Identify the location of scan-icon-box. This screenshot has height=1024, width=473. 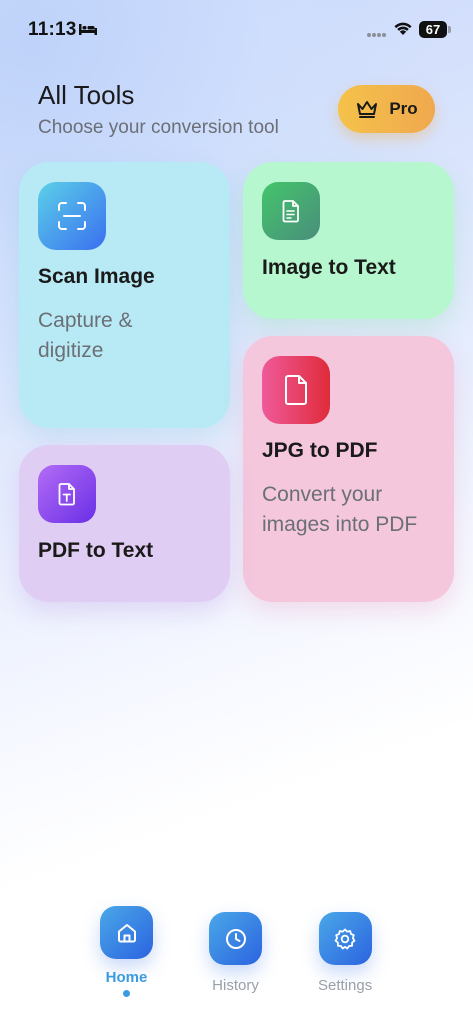
(72, 216).